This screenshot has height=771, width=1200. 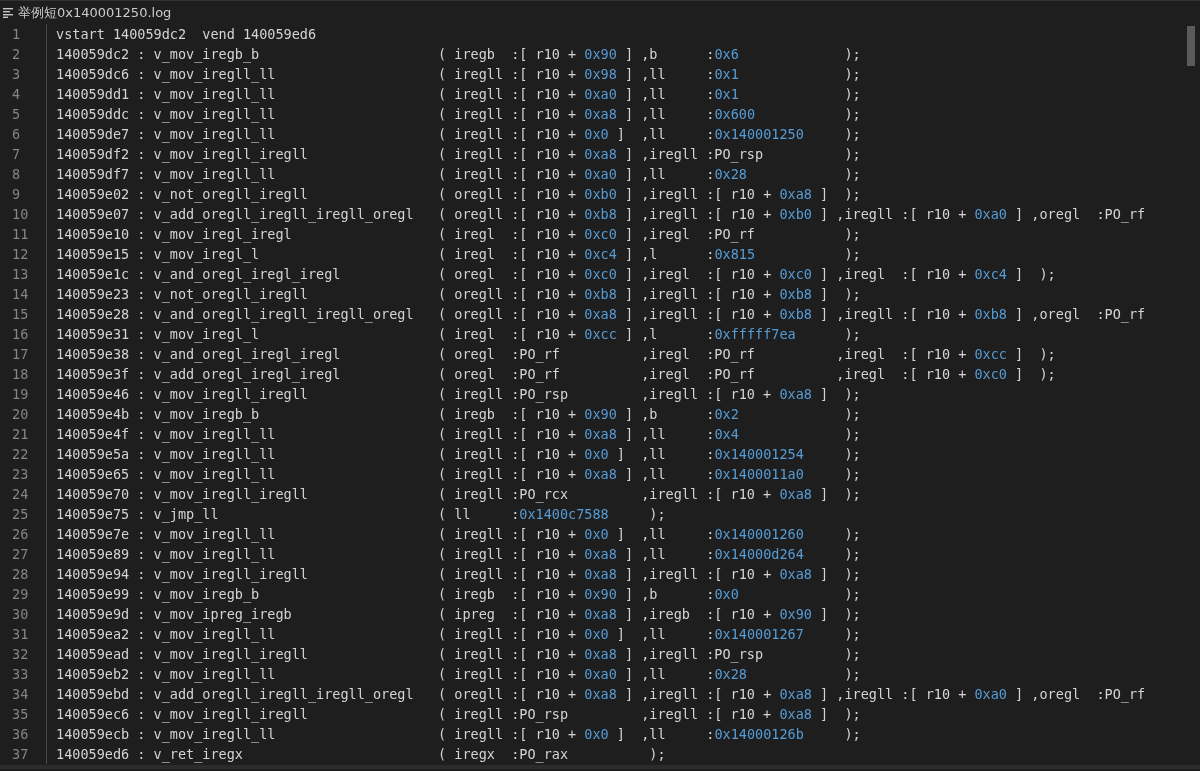 What do you see at coordinates (458, 294) in the screenshot?
I see `code-line: 140059e23 : v_not_oregll_iregll ( oregll :[ r10 + 0xb8 ] ,iregll :[ r10 + 0xb8 ] );` at bounding box center [458, 294].